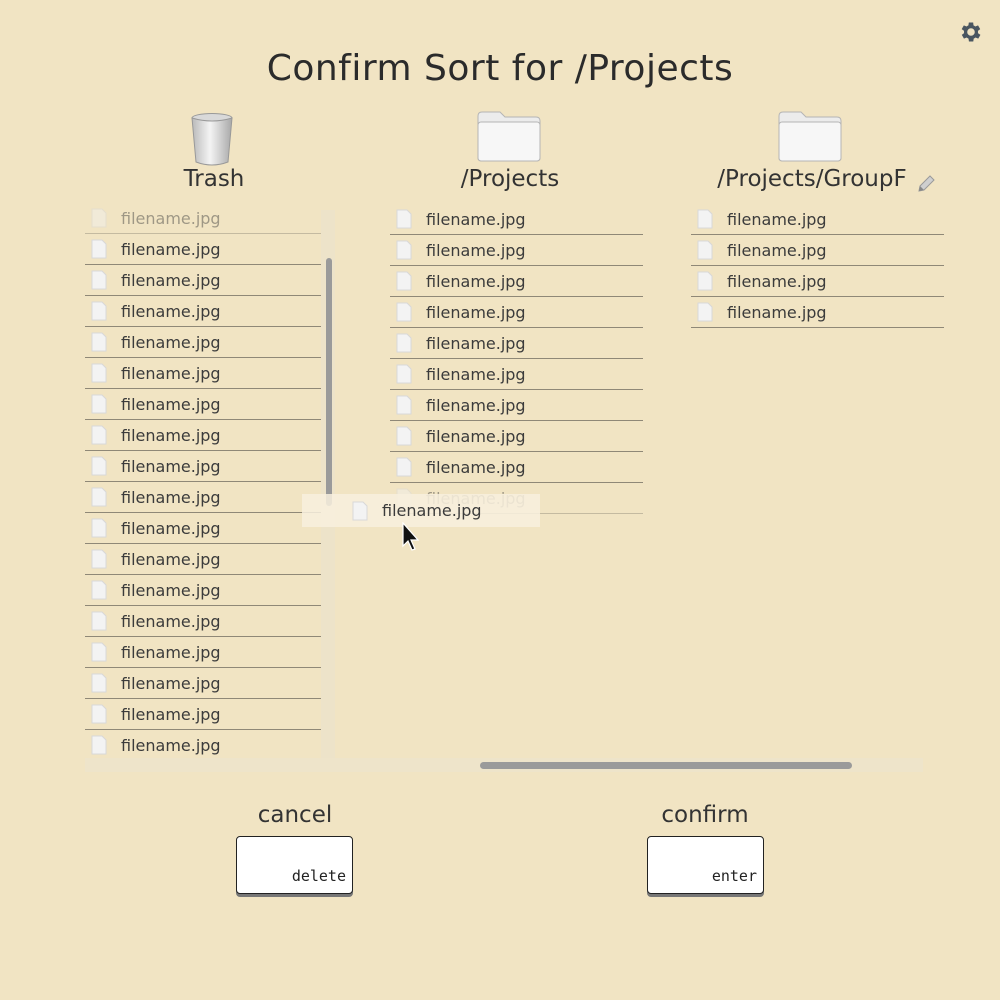  Describe the element at coordinates (666, 765) in the screenshot. I see `horizontal-scrollbar-thumb` at that location.